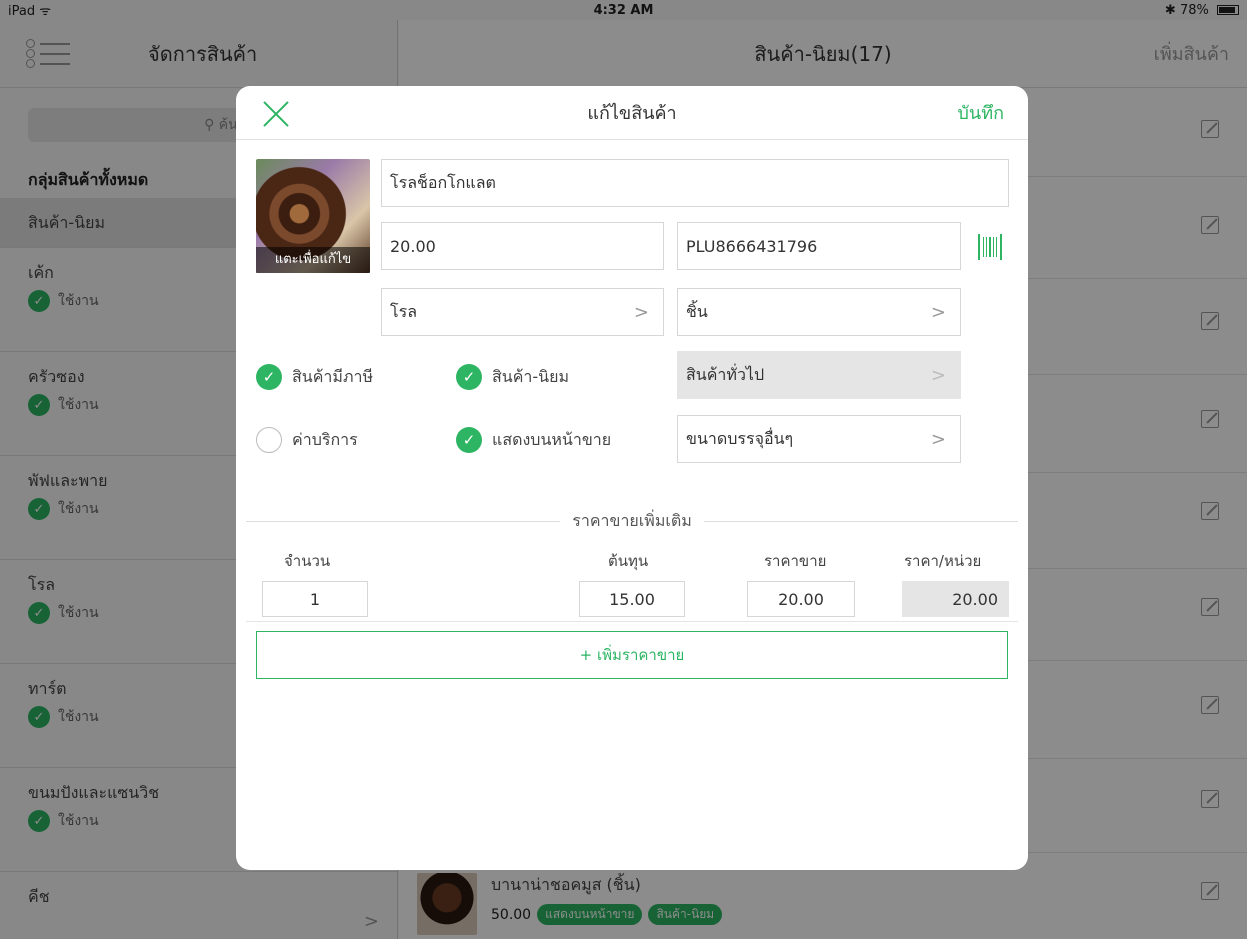 This screenshot has width=1247, height=939. I want to click on category-value: โรล, so click(403, 311).